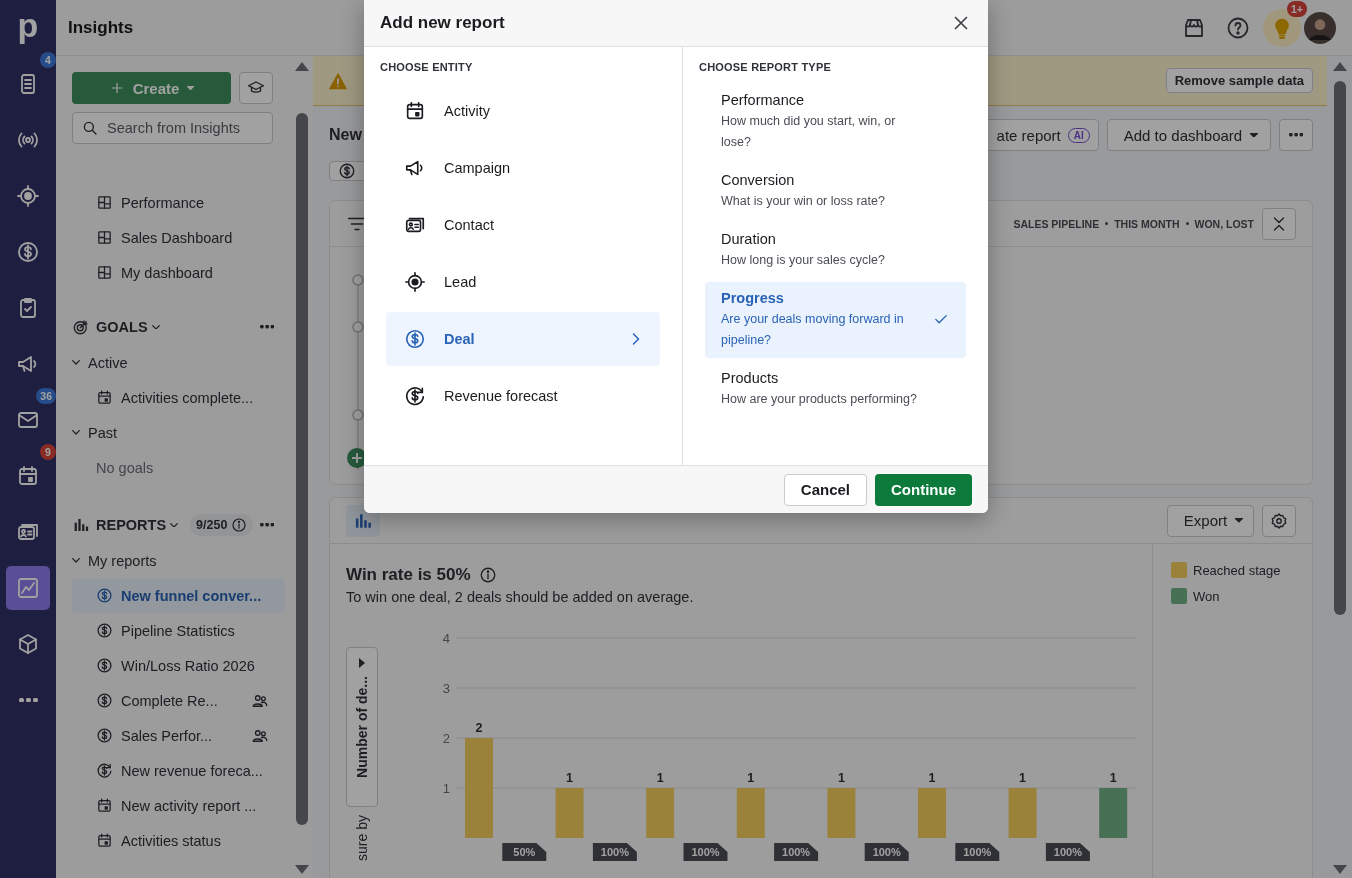 The width and height of the screenshot is (1352, 878). Describe the element at coordinates (46, 396) in the screenshot. I see `count-badge: 36` at that location.